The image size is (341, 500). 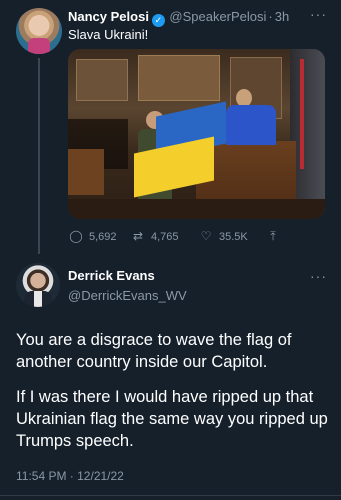 I want to click on like-button: ♡ 35.5K, so click(x=223, y=236).